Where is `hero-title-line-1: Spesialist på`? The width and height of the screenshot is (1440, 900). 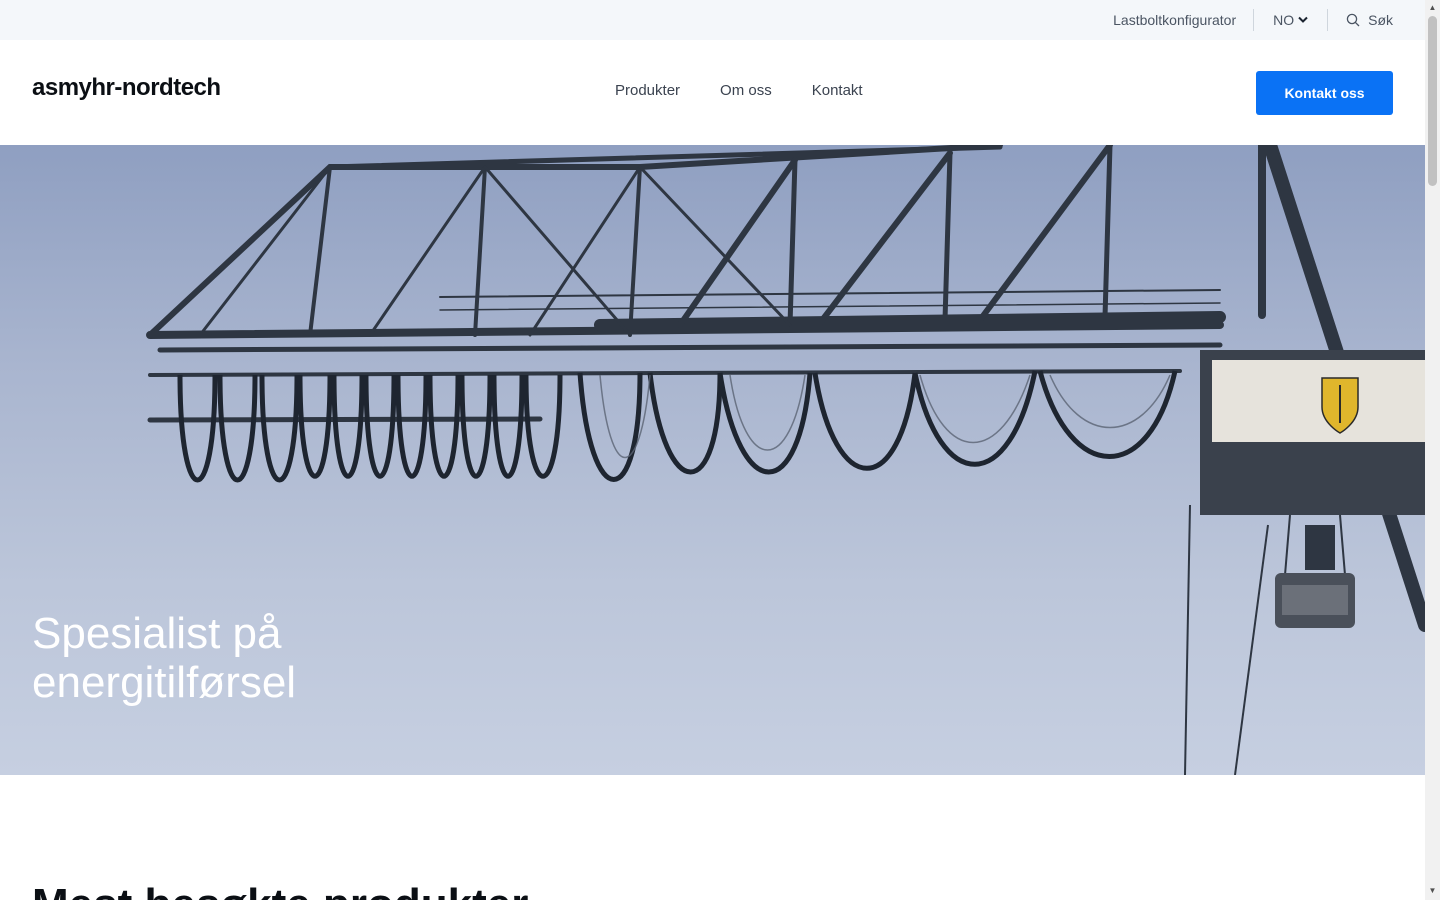
hero-title-line-1: Spesialist på is located at coordinates (157, 633).